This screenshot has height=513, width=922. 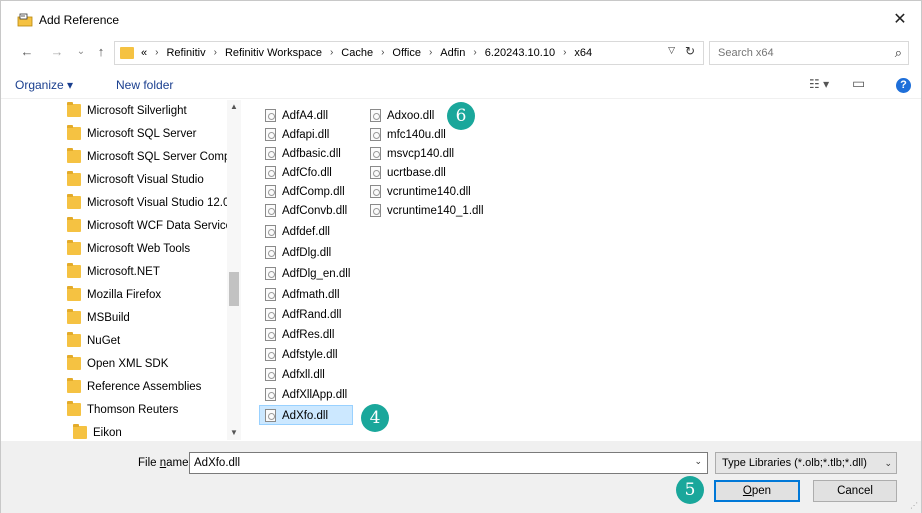 What do you see at coordinates (315, 211) in the screenshot?
I see `file-name: AdfConvb.dll` at bounding box center [315, 211].